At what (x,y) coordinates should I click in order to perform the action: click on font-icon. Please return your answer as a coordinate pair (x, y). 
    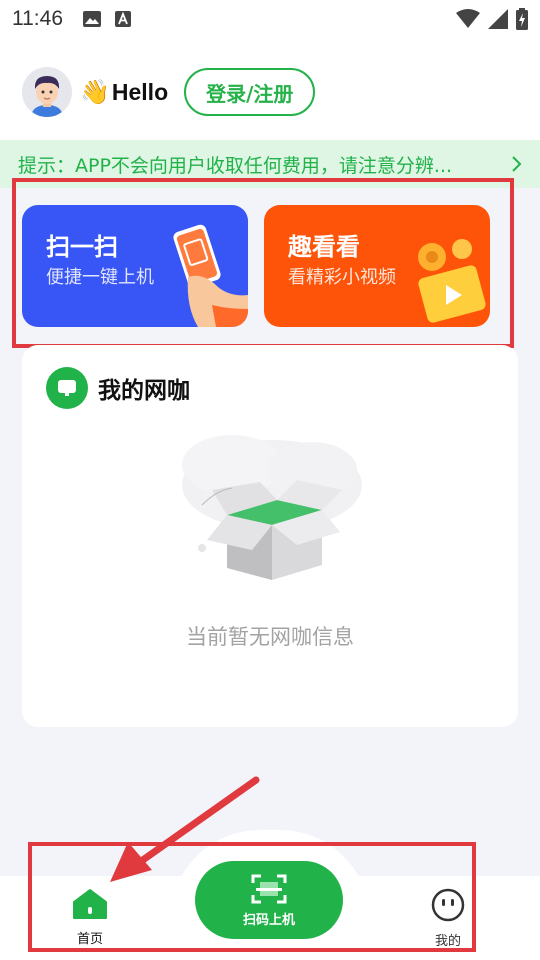
    Looking at the image, I should click on (123, 19).